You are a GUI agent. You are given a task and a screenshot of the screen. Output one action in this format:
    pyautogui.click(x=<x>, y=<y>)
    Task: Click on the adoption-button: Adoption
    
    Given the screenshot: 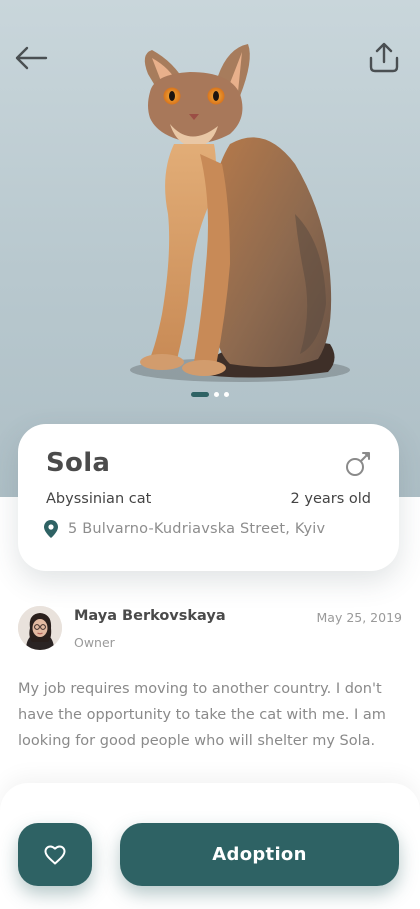 What is the action you would take?
    pyautogui.click(x=259, y=854)
    